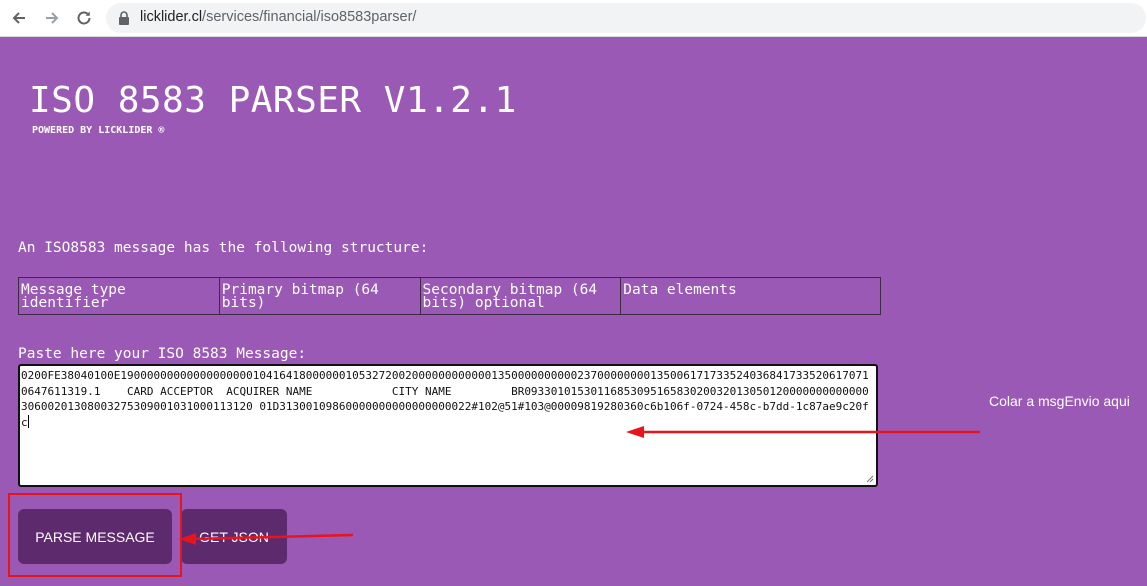 Image resolution: width=1147 pixels, height=586 pixels. What do you see at coordinates (52, 18) in the screenshot?
I see `forward-arrow-icon` at bounding box center [52, 18].